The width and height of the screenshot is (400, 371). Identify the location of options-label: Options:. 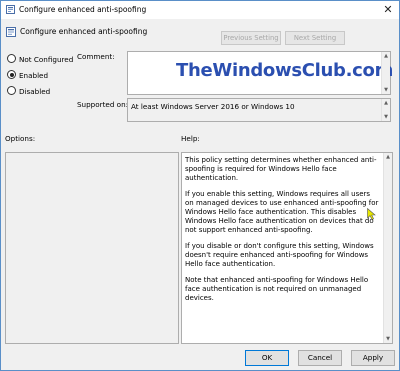
(20, 138).